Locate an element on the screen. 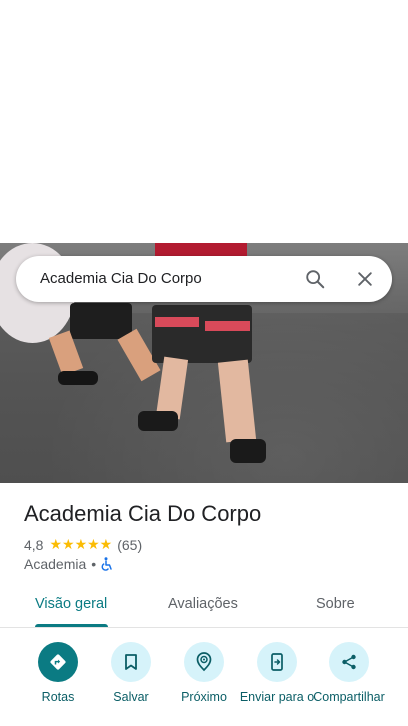 Image resolution: width=408 pixels, height=726 pixels. nearby-button: Próximo is located at coordinates (204, 672).